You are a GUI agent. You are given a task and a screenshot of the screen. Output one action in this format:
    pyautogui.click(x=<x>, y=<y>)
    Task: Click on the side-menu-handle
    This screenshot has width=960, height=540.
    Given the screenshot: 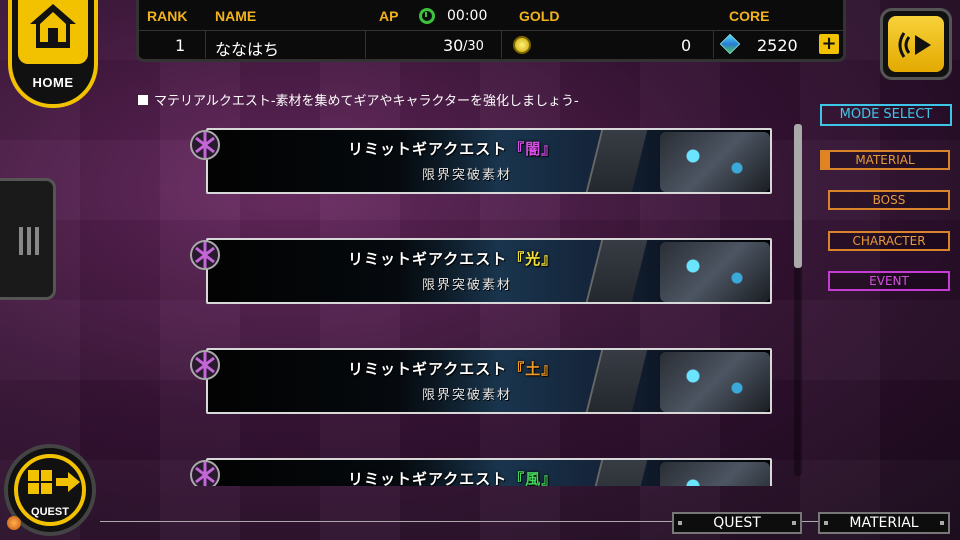 What is the action you would take?
    pyautogui.click(x=28, y=239)
    